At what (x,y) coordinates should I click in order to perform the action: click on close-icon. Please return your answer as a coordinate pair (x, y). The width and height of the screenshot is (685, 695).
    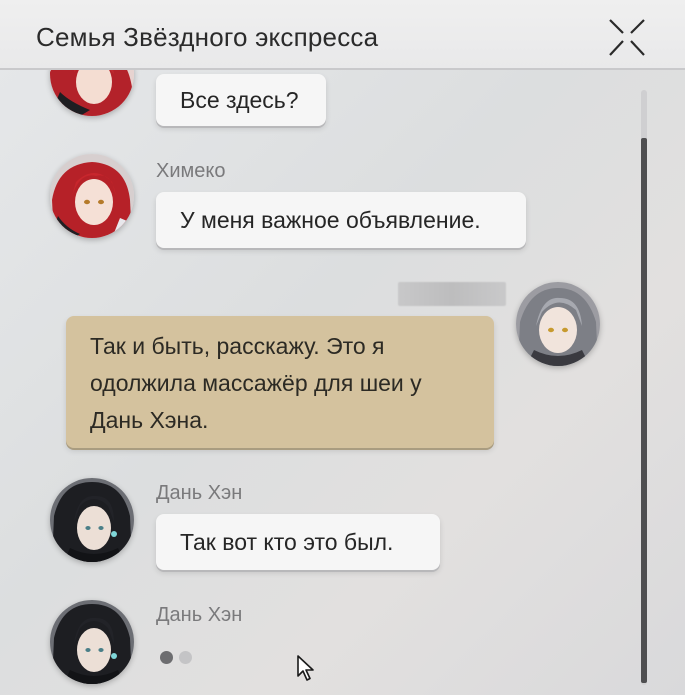
    Looking at the image, I should click on (627, 38).